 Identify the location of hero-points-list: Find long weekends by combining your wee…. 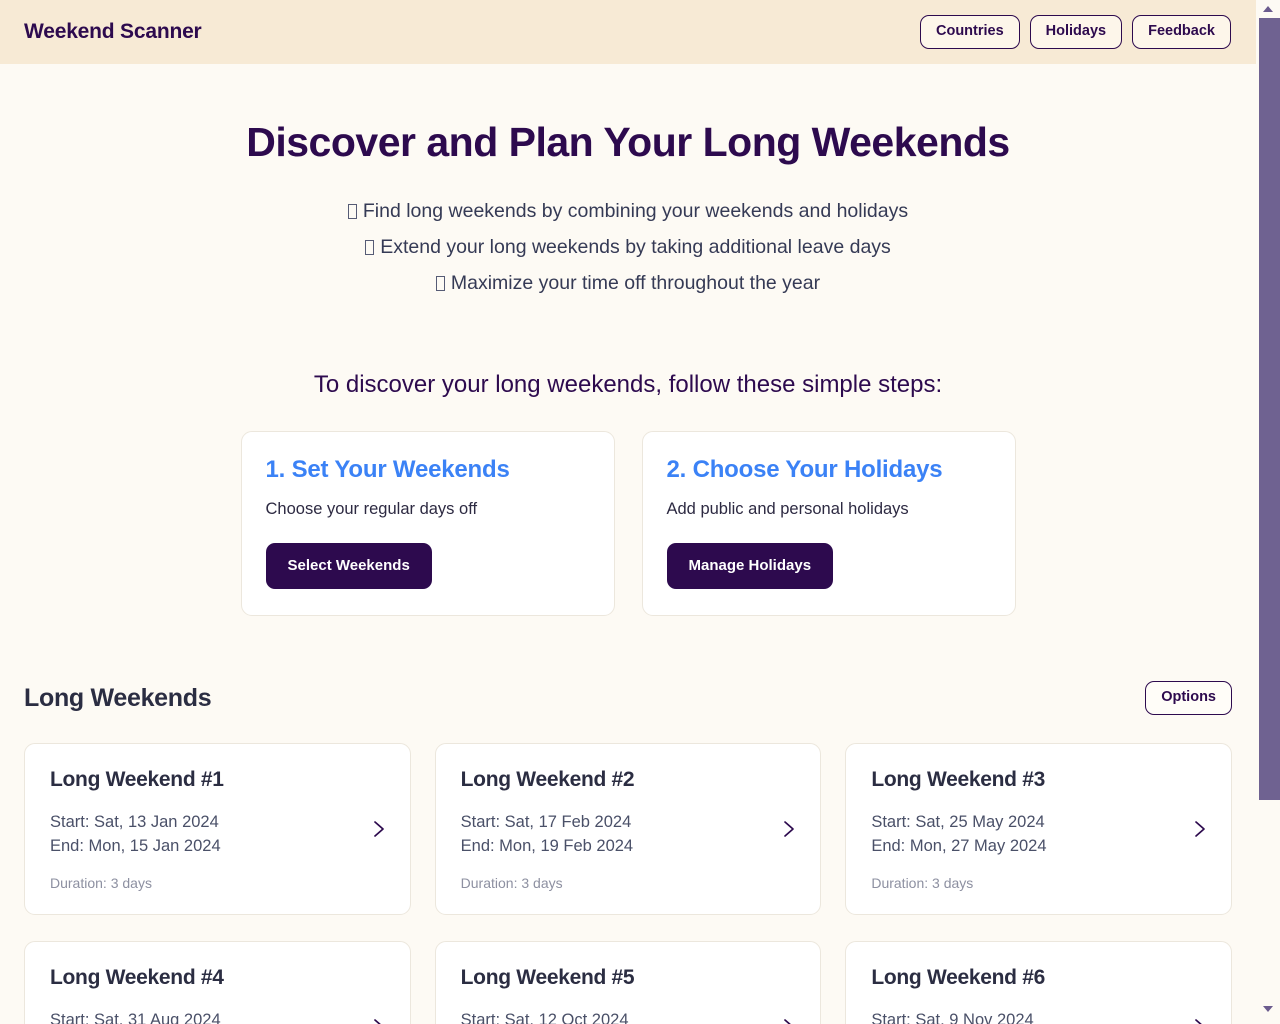
(628, 247).